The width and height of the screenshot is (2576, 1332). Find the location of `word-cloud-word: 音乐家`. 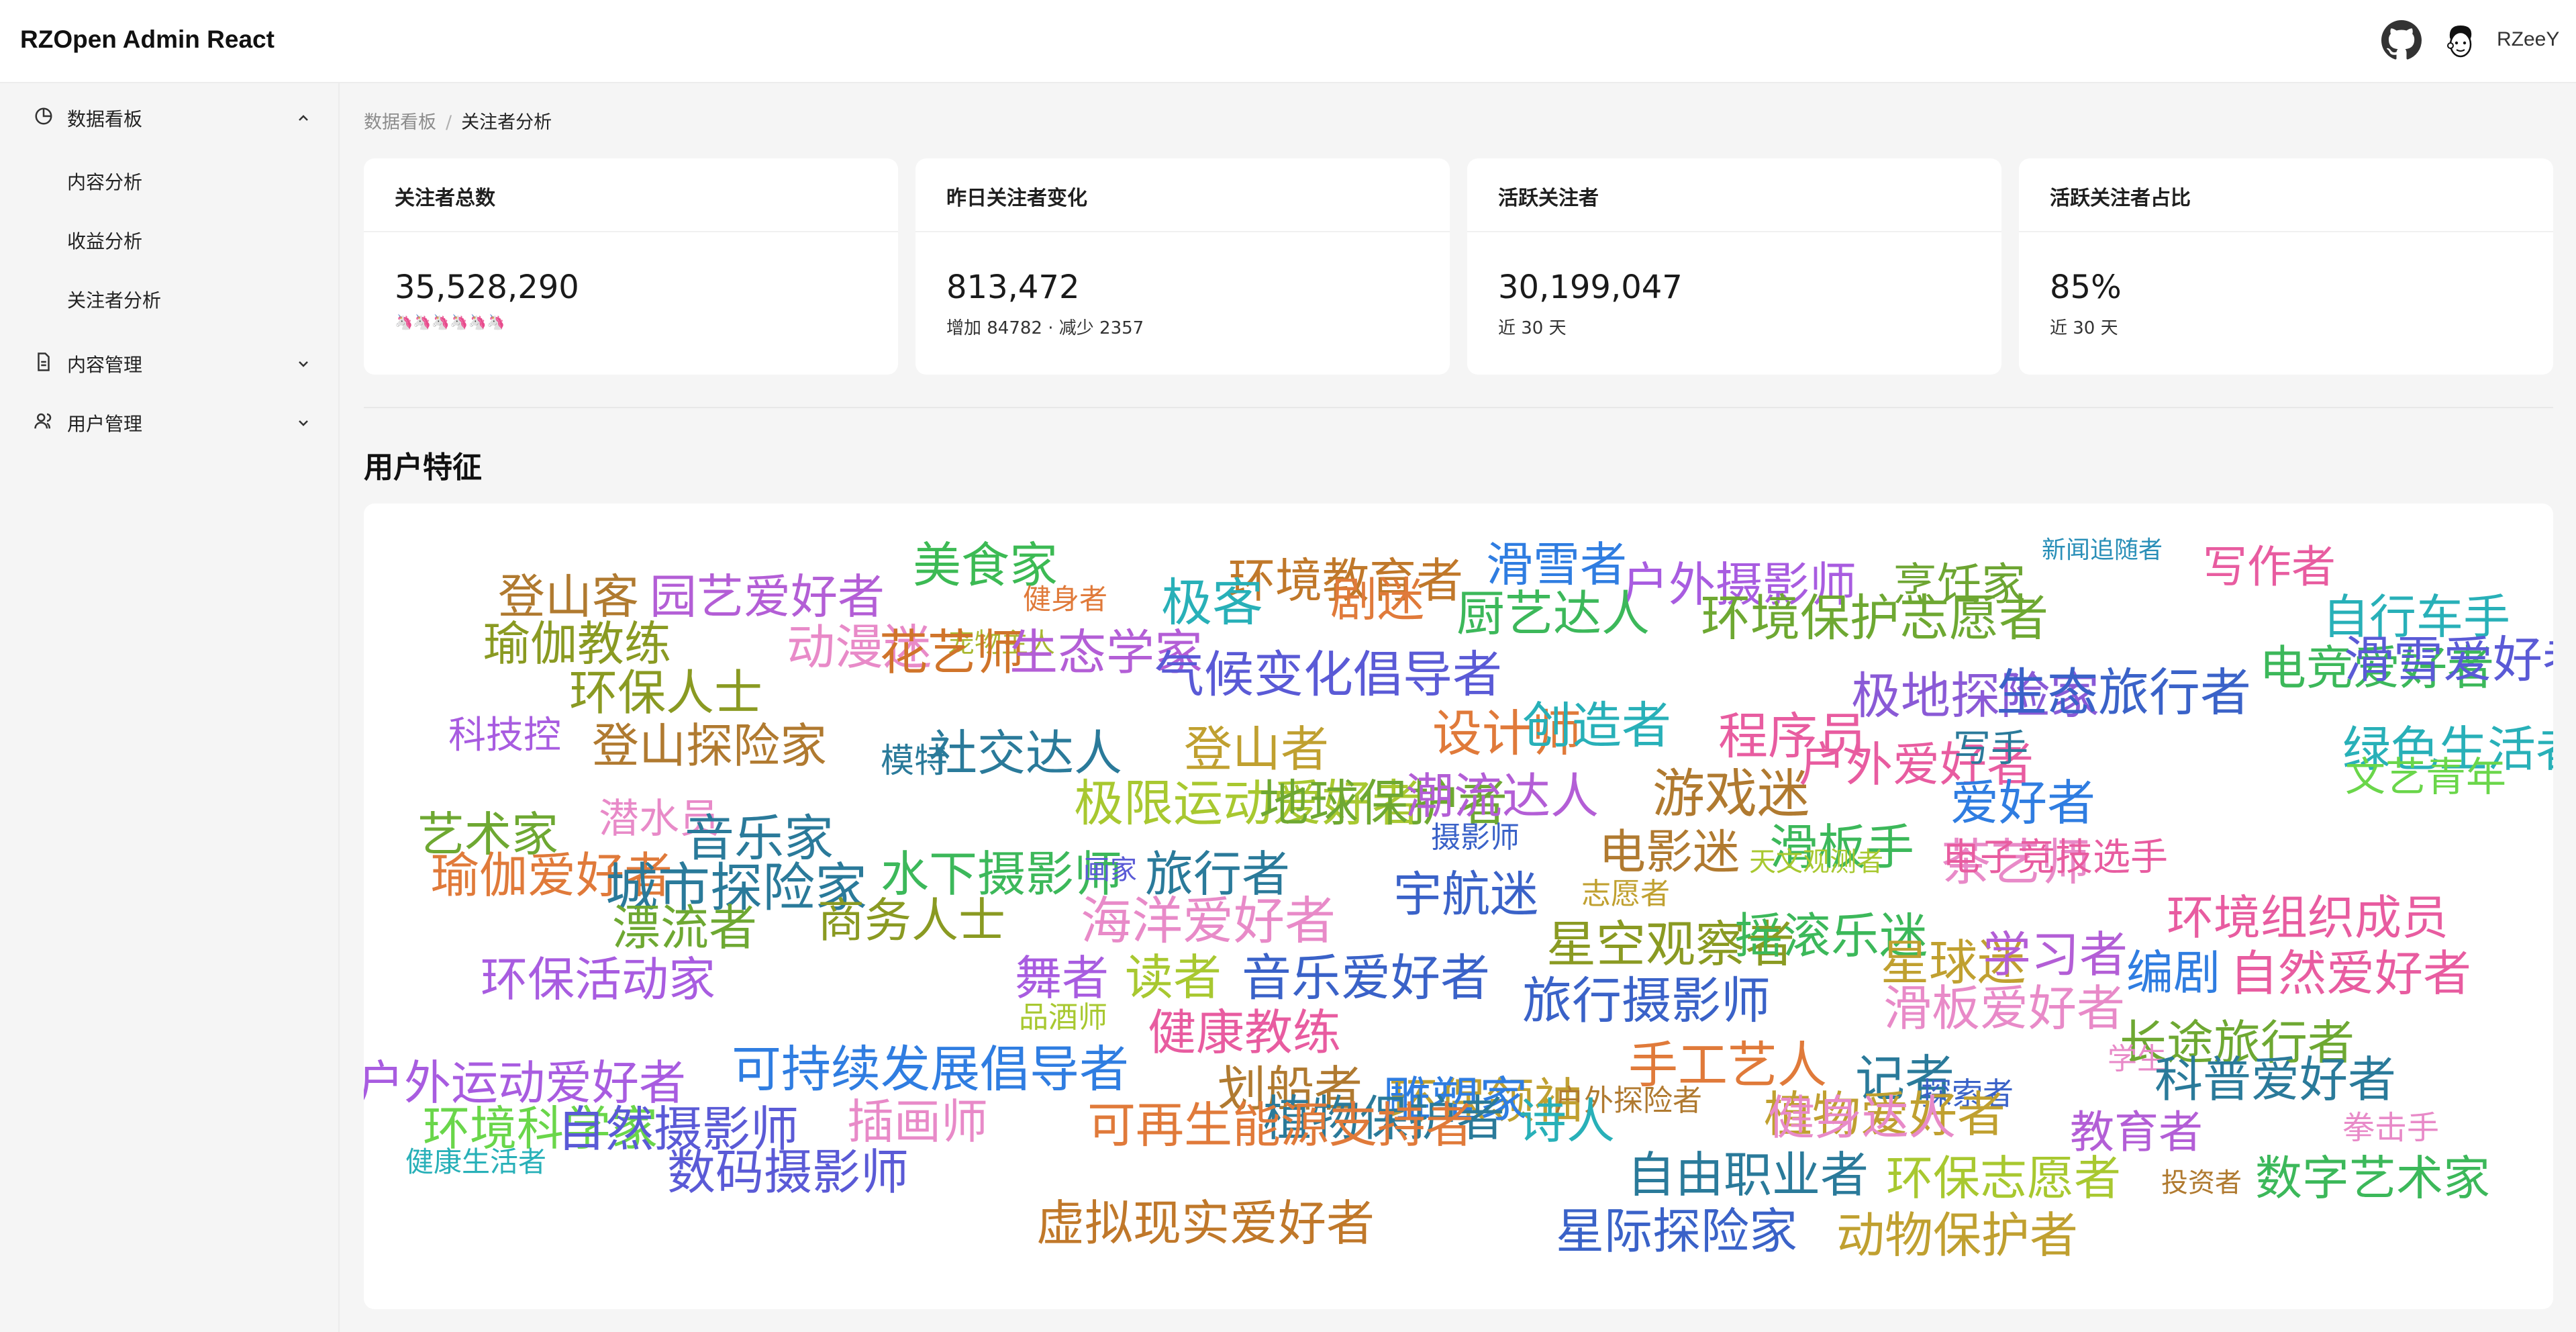

word-cloud-word: 音乐家 is located at coordinates (759, 838).